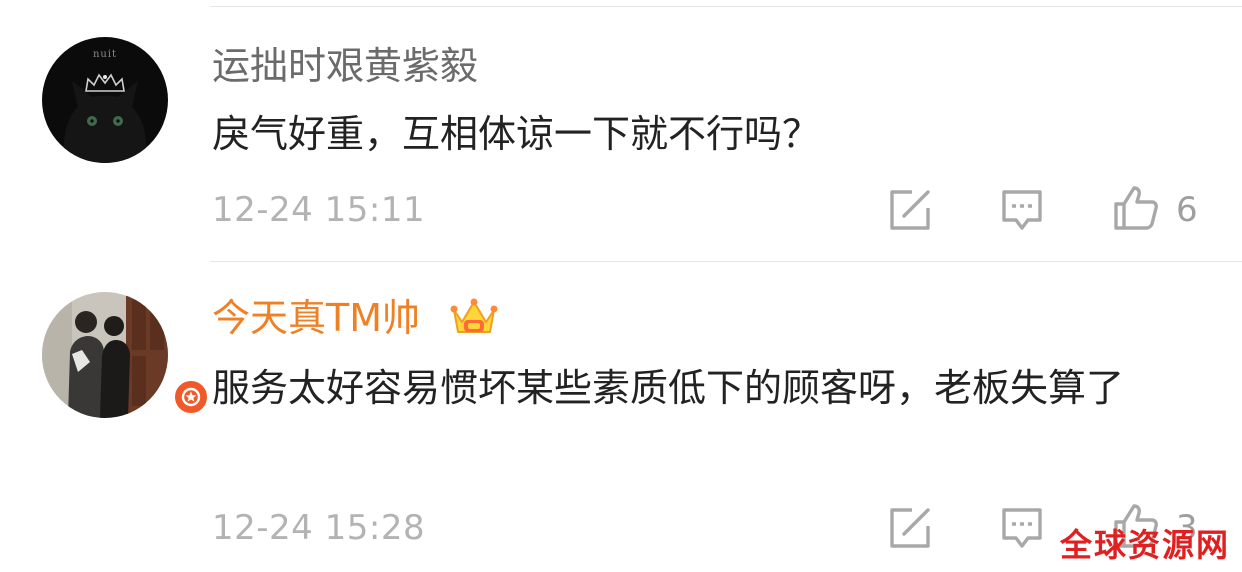  What do you see at coordinates (474, 316) in the screenshot?
I see `vip-crown-icon` at bounding box center [474, 316].